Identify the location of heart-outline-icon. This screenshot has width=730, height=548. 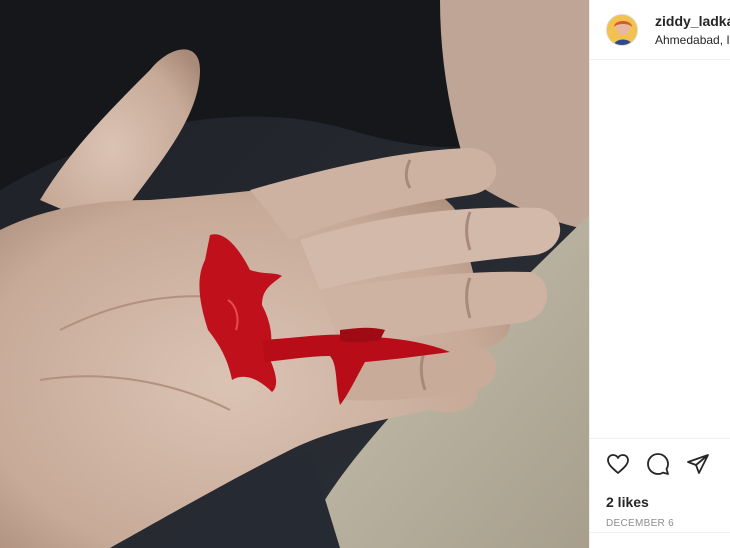
(618, 464).